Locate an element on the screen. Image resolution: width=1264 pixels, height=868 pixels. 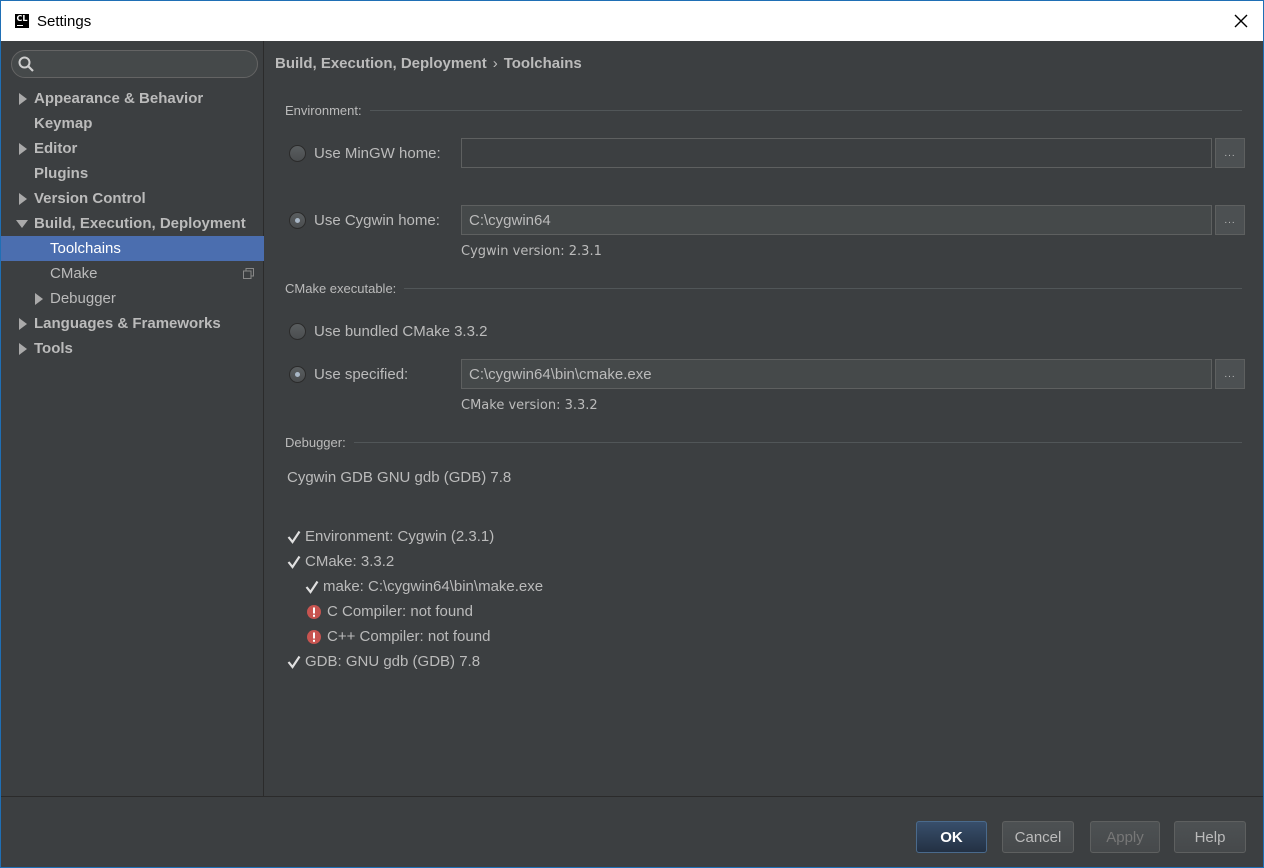
sidebar-item-appearance-behavior: Appearance & Behavior is located at coordinates (132, 98).